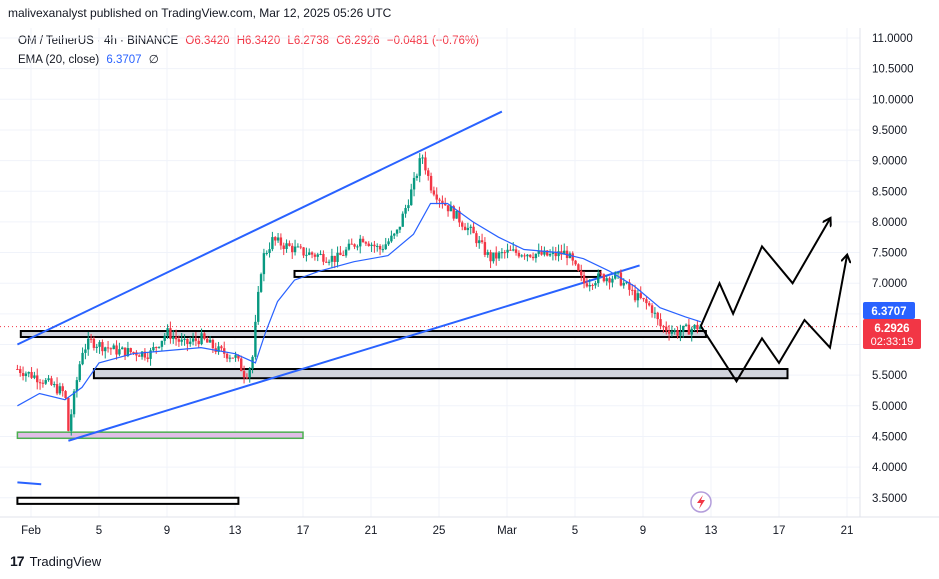  I want to click on lightning-icon, so click(701, 502).